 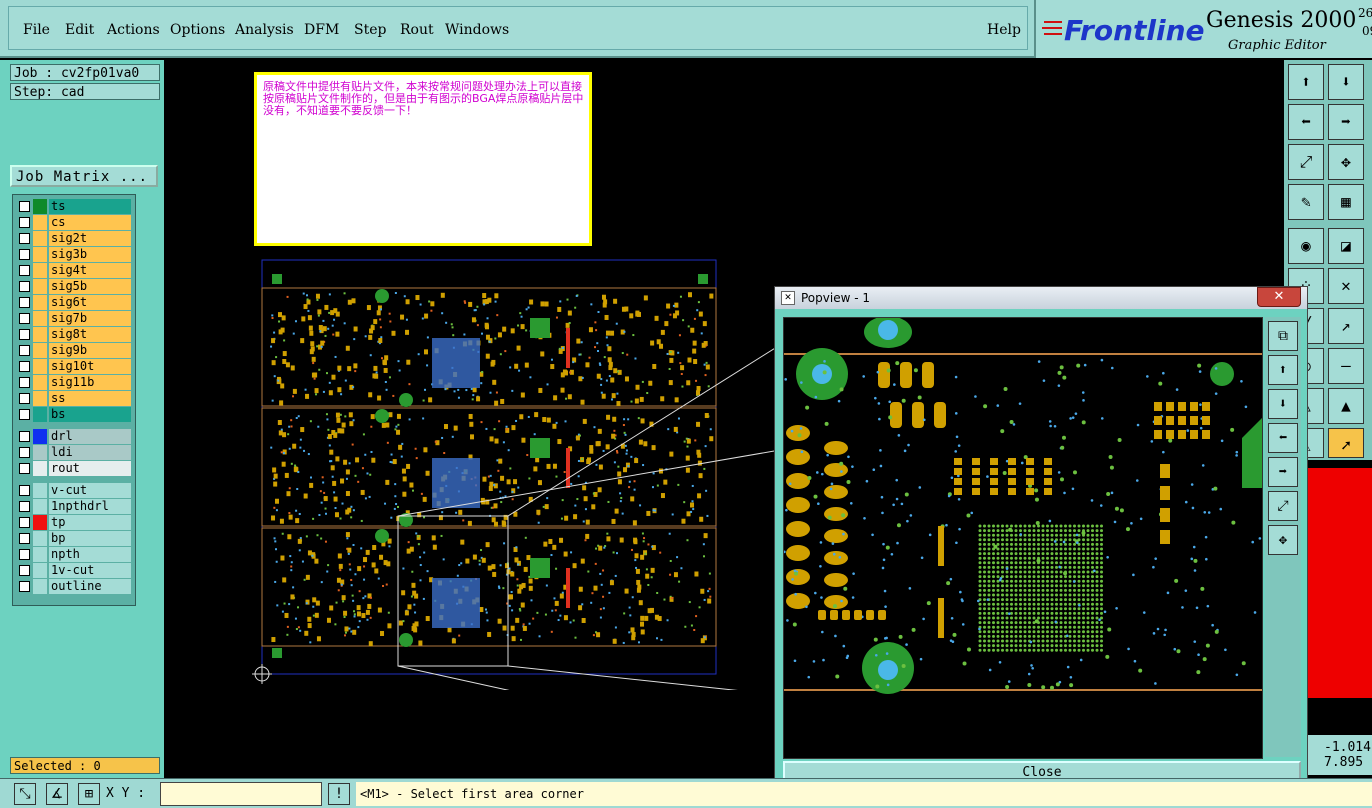 What do you see at coordinates (477, 30) in the screenshot?
I see `menu-windows: Windows` at bounding box center [477, 30].